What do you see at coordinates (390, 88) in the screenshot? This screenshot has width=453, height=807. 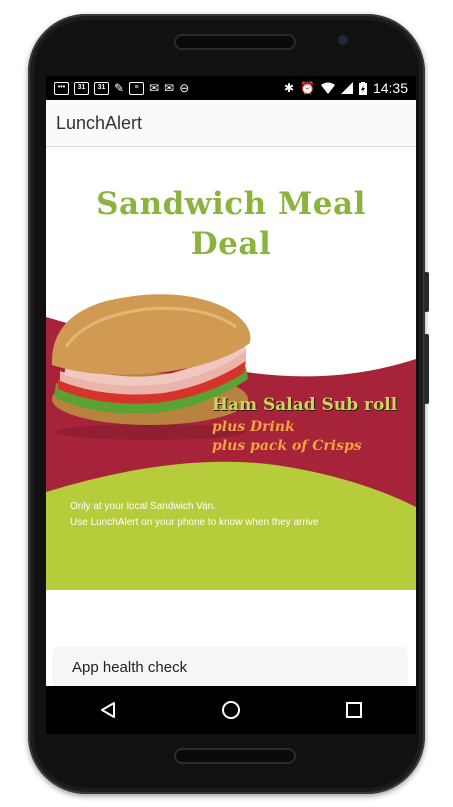 I see `clock: 14:35` at bounding box center [390, 88].